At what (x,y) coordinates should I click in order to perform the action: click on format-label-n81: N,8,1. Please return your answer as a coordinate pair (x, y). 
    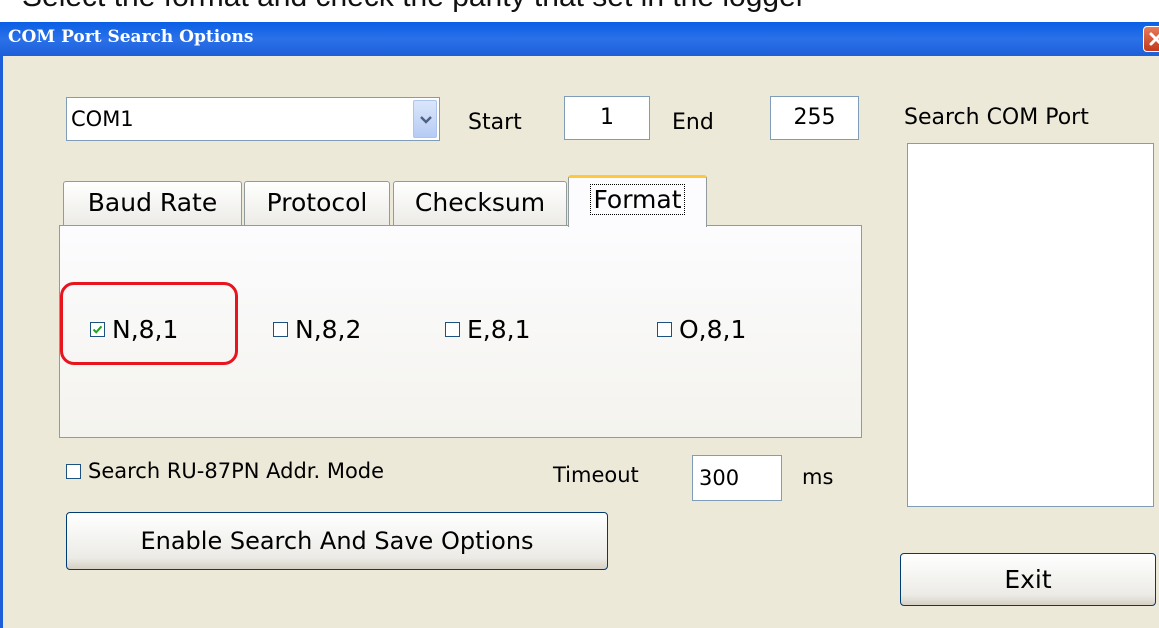
    Looking at the image, I should click on (145, 329).